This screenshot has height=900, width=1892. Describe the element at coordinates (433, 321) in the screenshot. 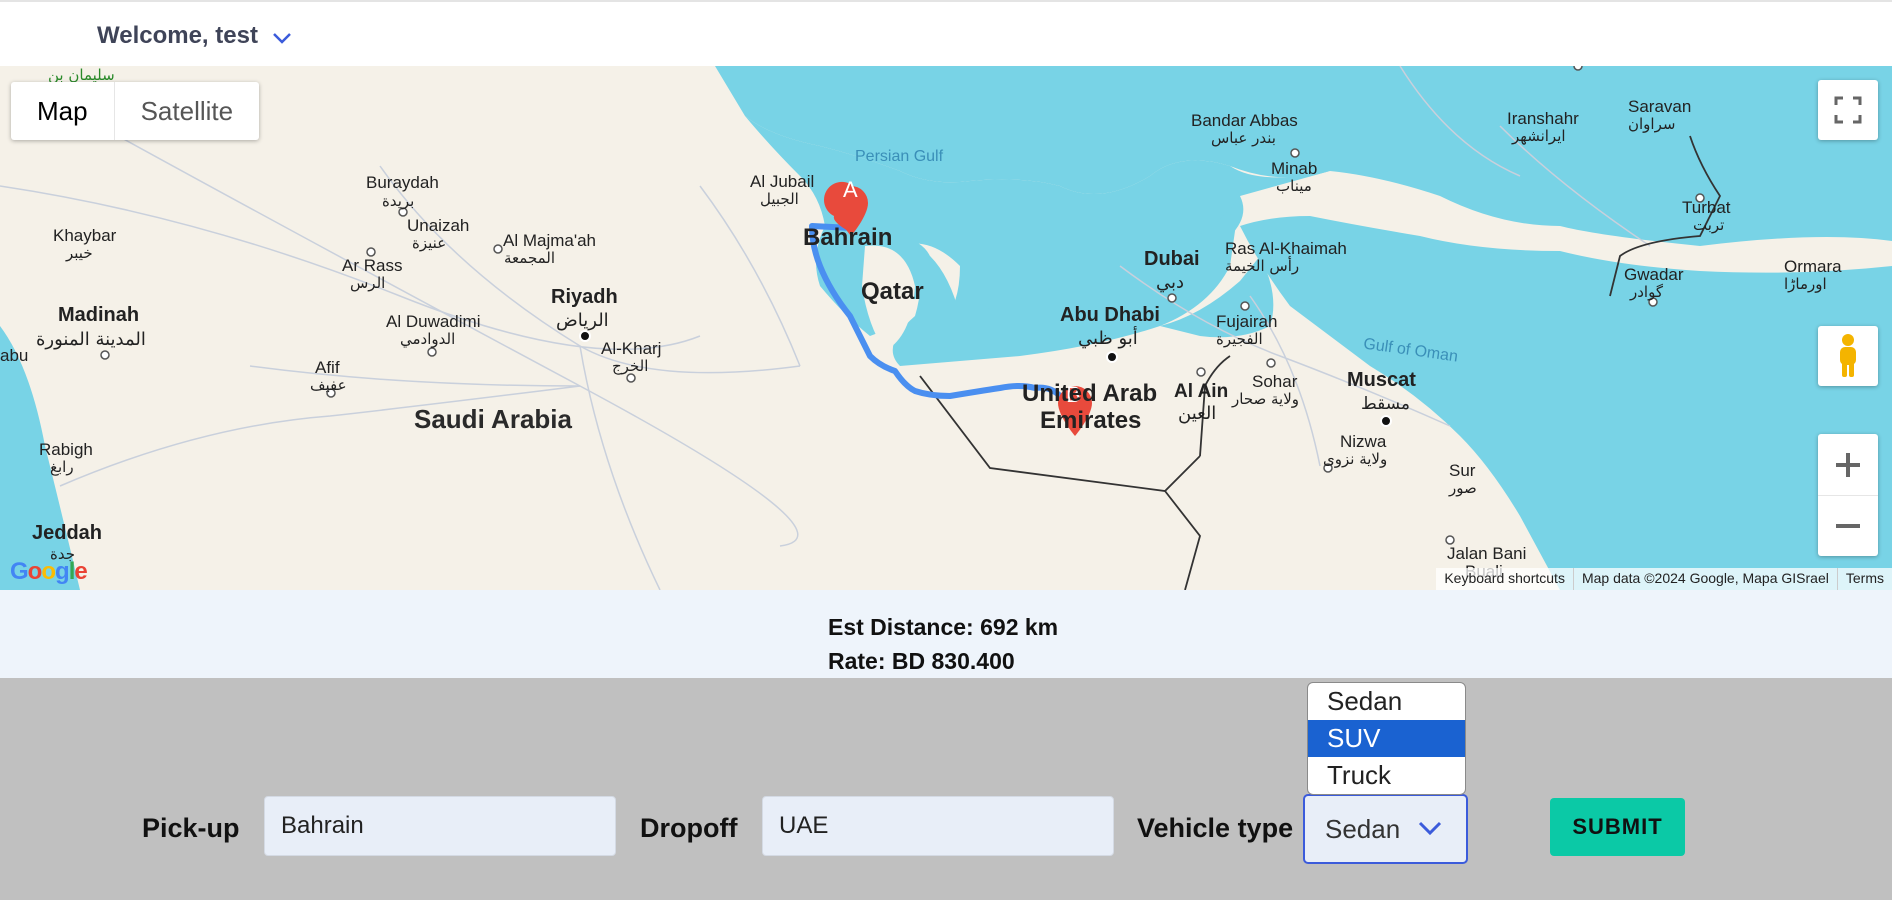

I see `map-label-al-duwadimi: Al Duwadimi` at that location.